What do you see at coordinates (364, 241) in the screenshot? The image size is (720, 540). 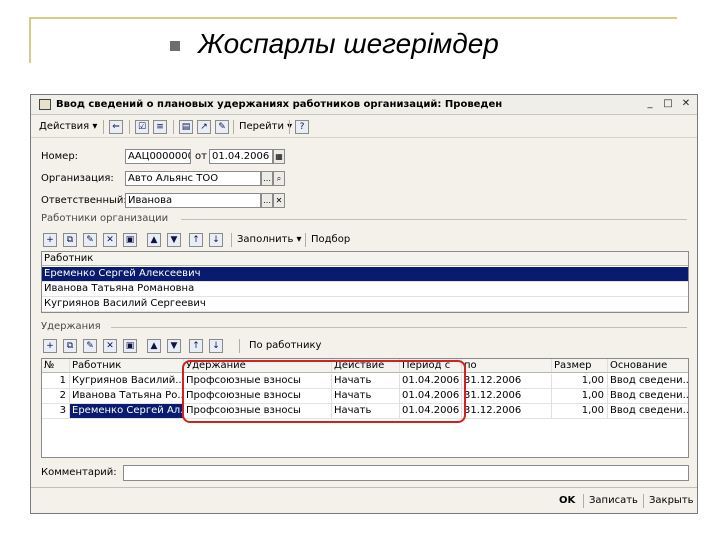 I see `employees-toolbar: + ⧉ ✎ ✕ ▣ ▲ ▼ ↑ ↓ Заполнить ▾ Подбор` at bounding box center [364, 241].